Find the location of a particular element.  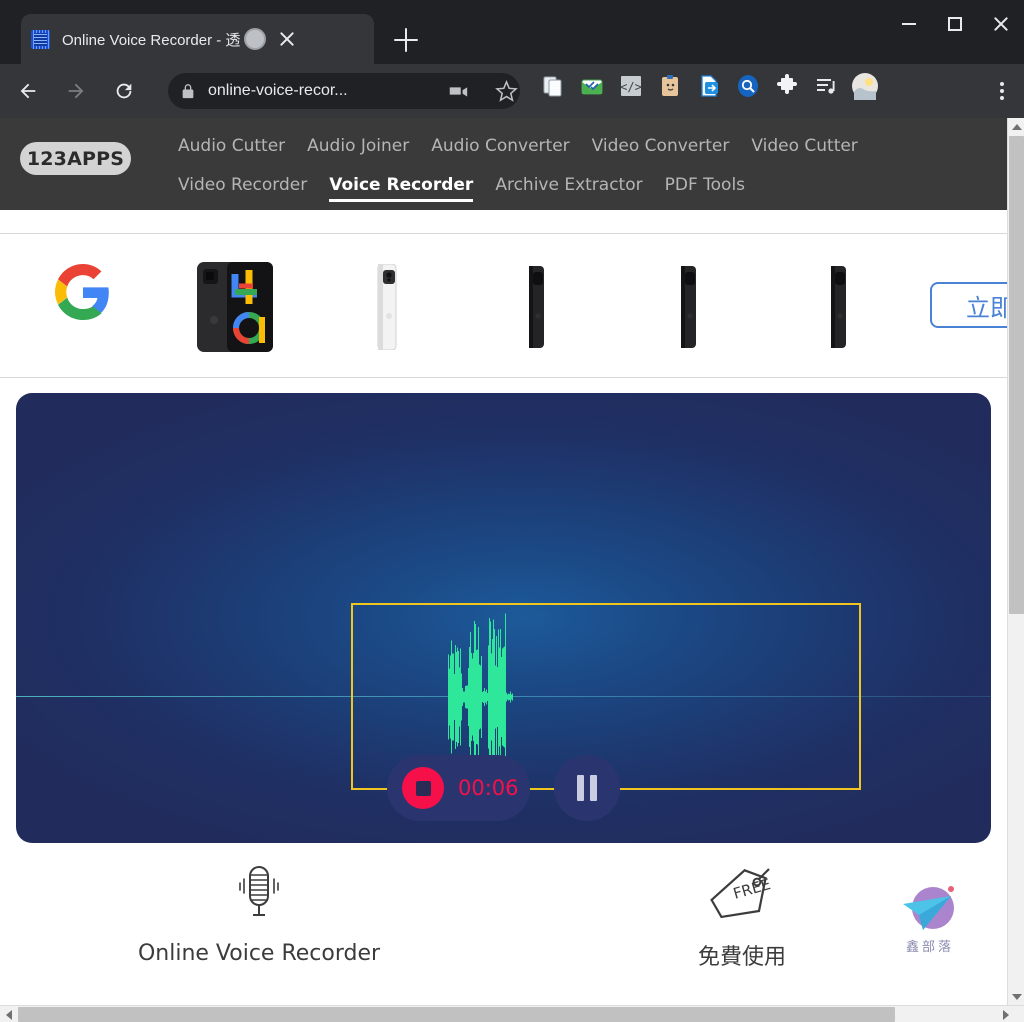

nav-pdf-tools: PDF Tools is located at coordinates (705, 187).